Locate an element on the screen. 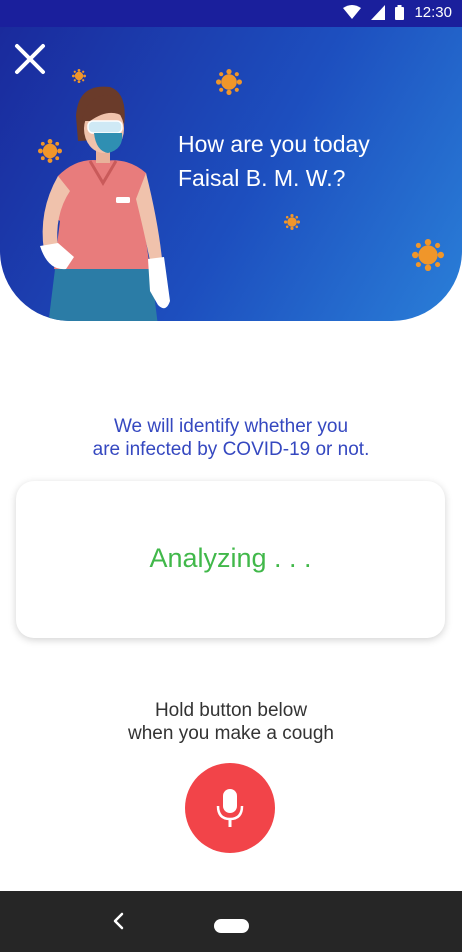 This screenshot has width=462, height=952. status-bar: 12:30 is located at coordinates (231, 13).